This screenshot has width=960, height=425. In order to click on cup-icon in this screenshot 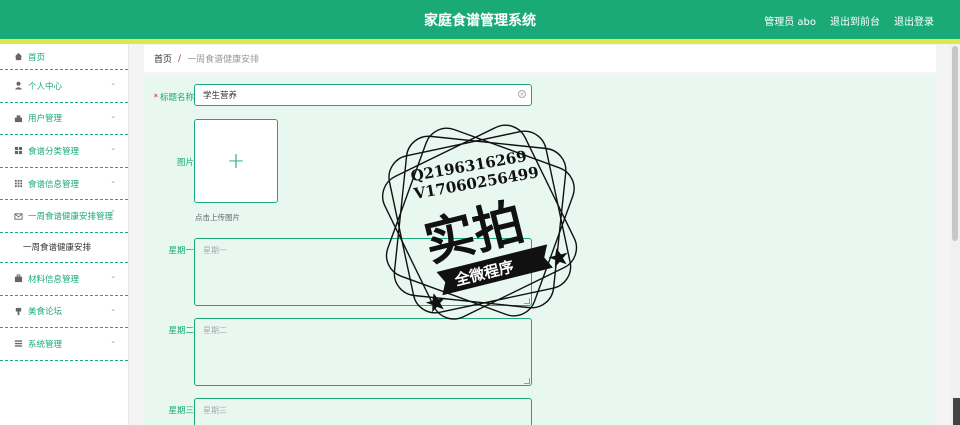, I will do `click(18, 311)`.